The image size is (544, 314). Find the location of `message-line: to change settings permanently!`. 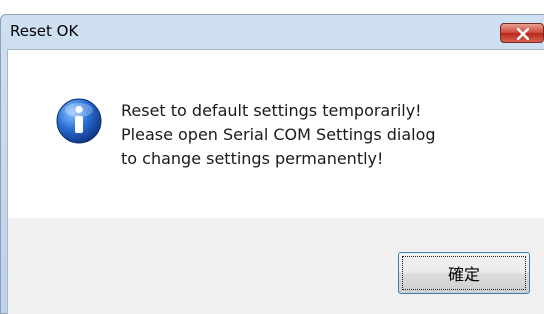

message-line: to change settings permanently! is located at coordinates (252, 158).